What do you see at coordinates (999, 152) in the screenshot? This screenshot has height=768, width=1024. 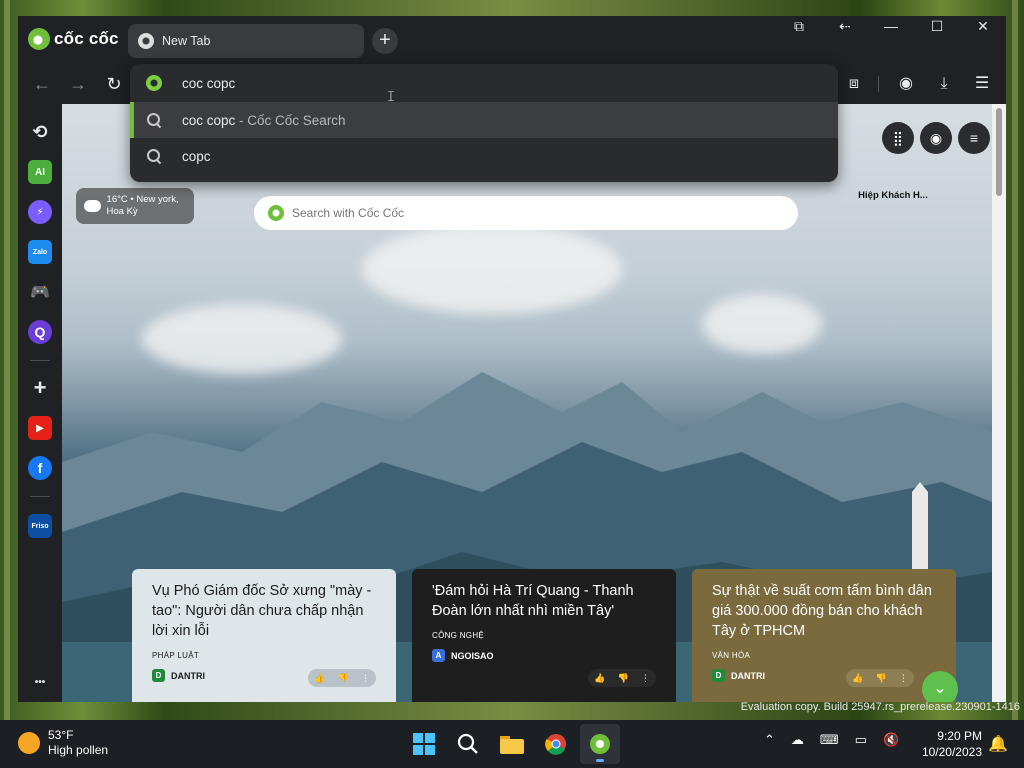 I see `scrollbar-thumb` at bounding box center [999, 152].